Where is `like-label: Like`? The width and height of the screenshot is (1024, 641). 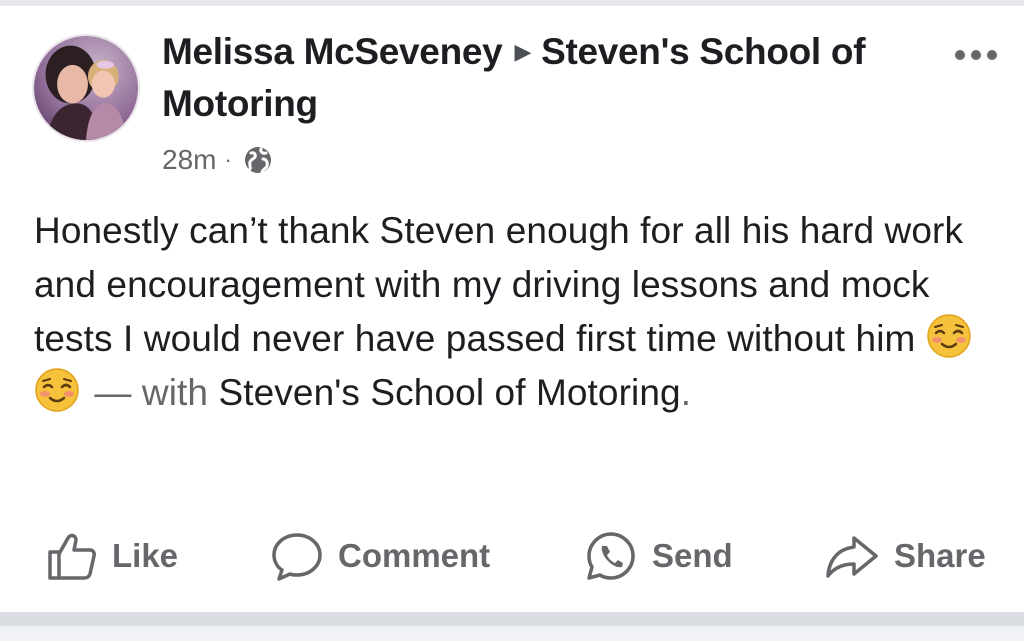
like-label: Like is located at coordinates (145, 555).